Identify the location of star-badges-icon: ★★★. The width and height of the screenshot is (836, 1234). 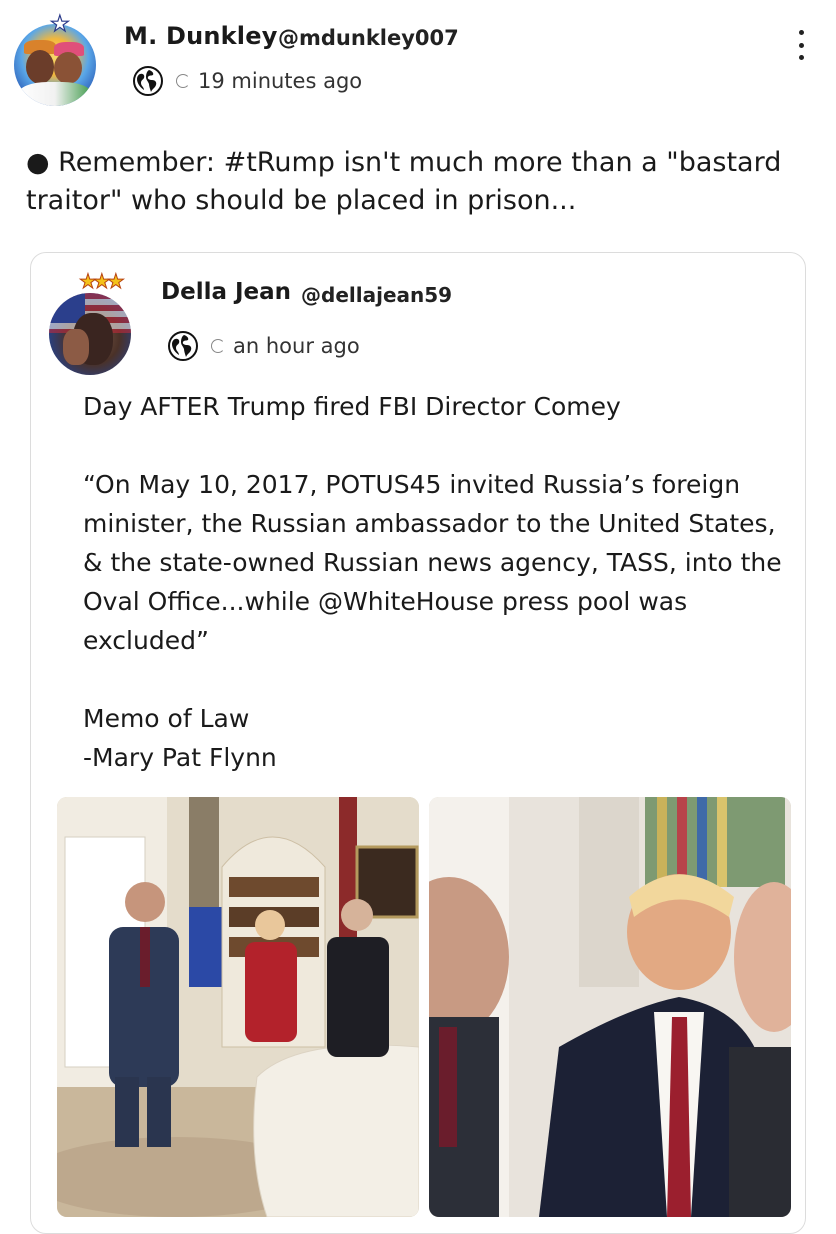
(102, 281).